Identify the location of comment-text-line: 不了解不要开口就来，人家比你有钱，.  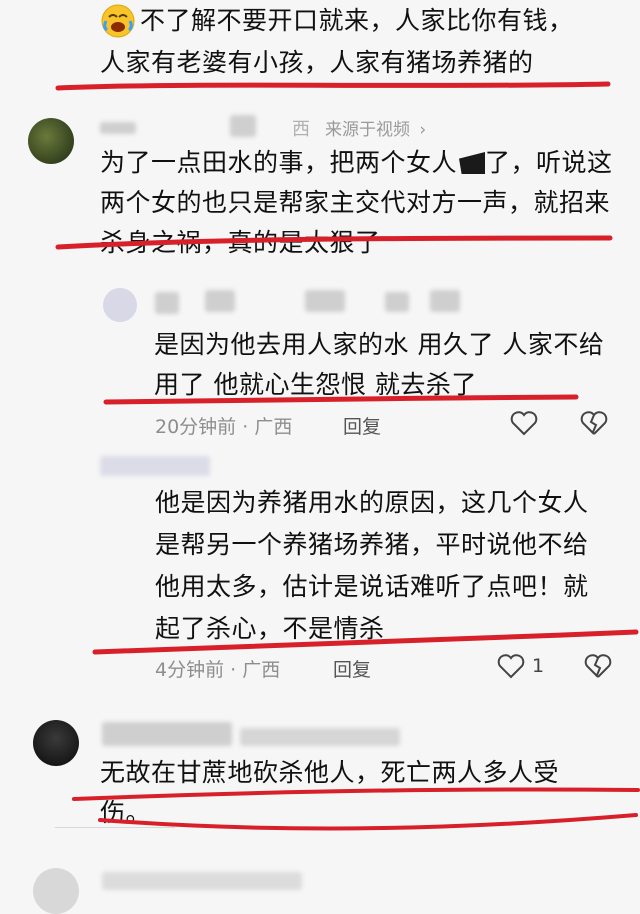
(357, 20).